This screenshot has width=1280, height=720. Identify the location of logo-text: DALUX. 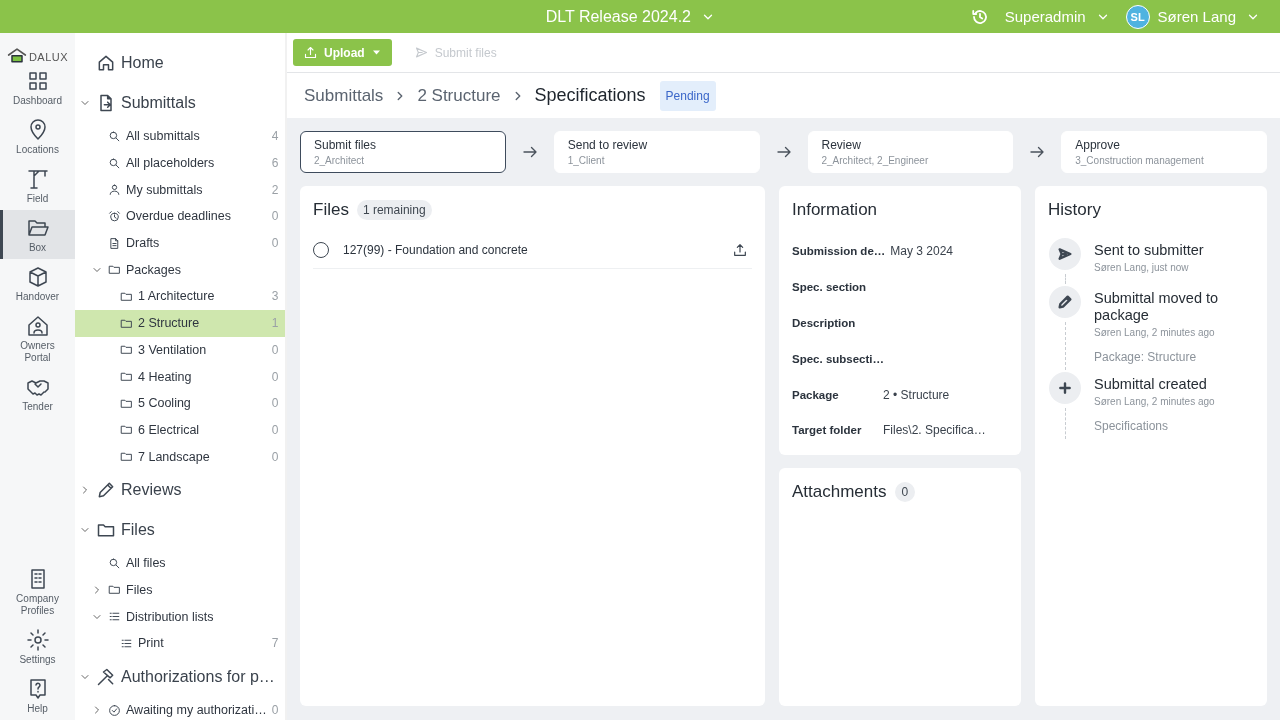
(48, 57).